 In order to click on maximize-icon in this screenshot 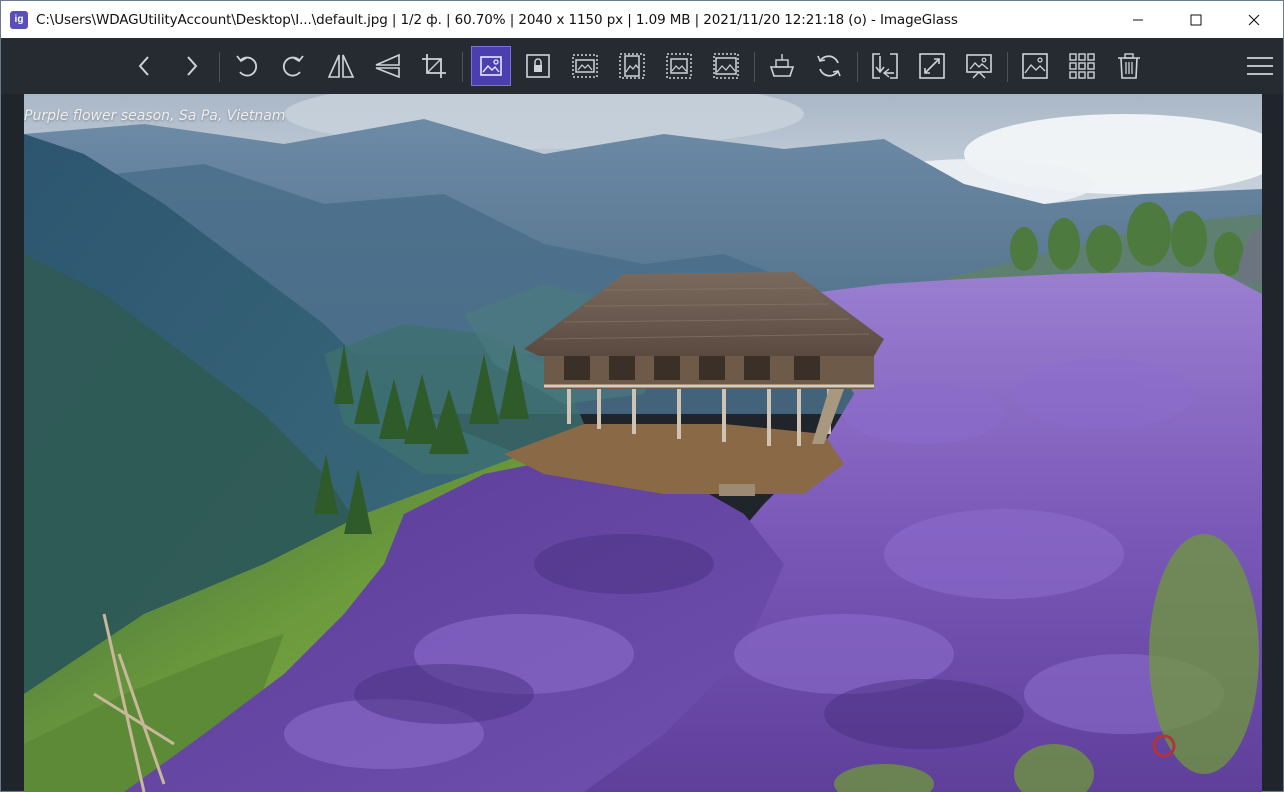, I will do `click(1196, 19)`.